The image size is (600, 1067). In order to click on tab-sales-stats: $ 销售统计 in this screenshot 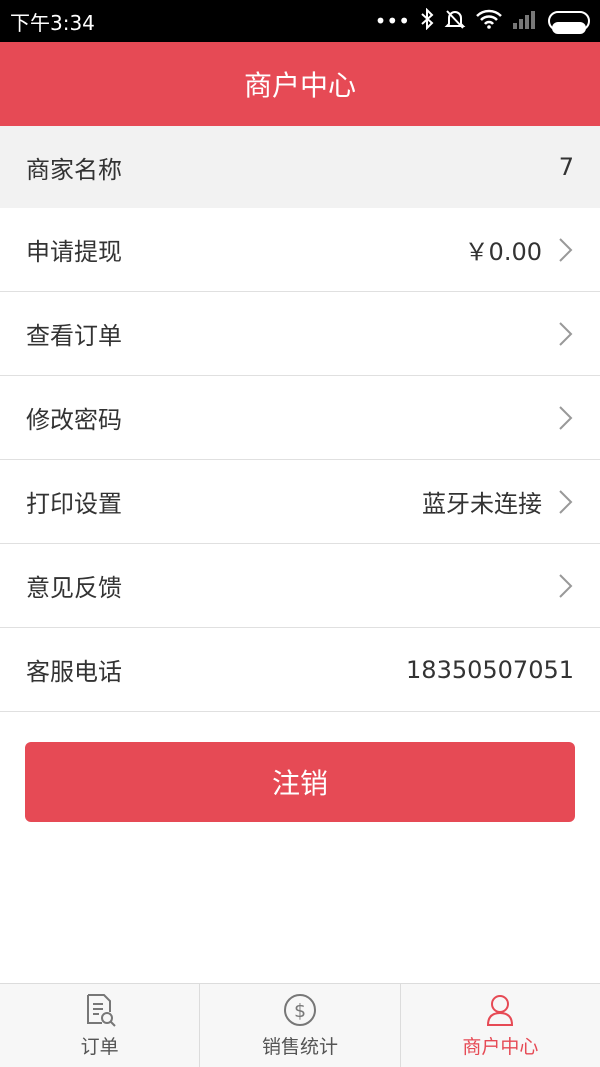, I will do `click(300, 1025)`.